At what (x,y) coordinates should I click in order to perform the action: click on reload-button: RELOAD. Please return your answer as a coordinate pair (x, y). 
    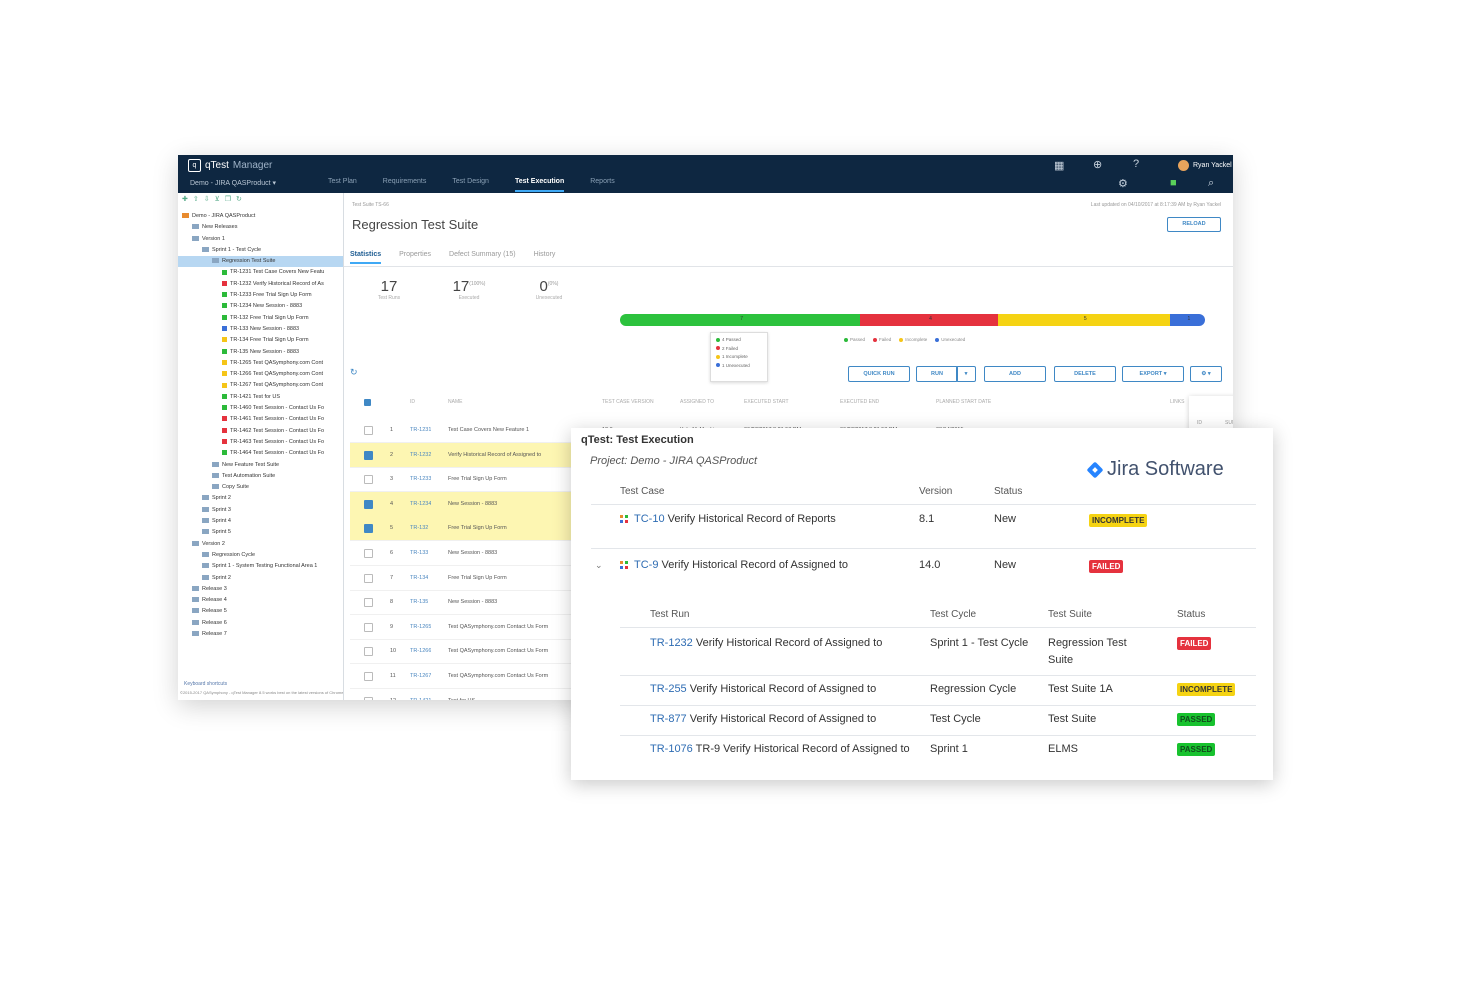
    Looking at the image, I should click on (1194, 224).